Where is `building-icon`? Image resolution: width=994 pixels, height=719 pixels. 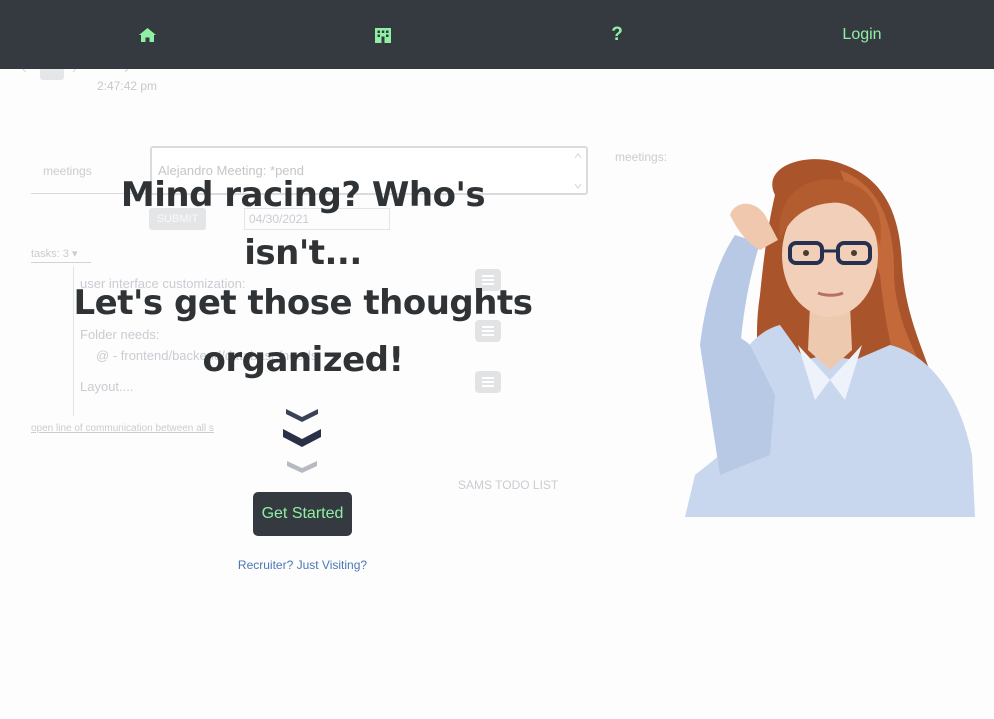 building-icon is located at coordinates (383, 35).